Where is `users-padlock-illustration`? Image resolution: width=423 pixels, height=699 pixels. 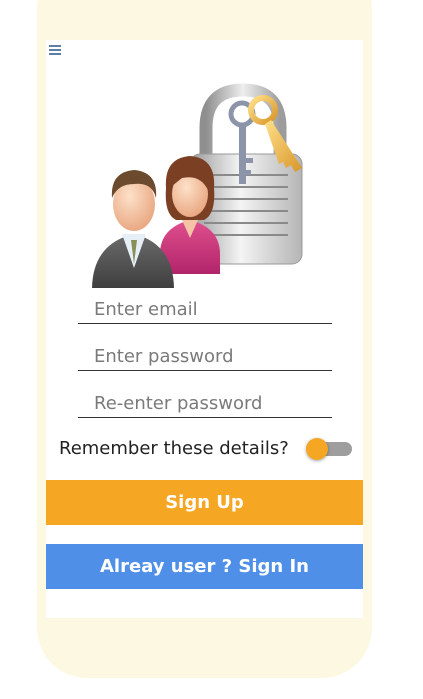
users-padlock-illustration is located at coordinates (197, 185).